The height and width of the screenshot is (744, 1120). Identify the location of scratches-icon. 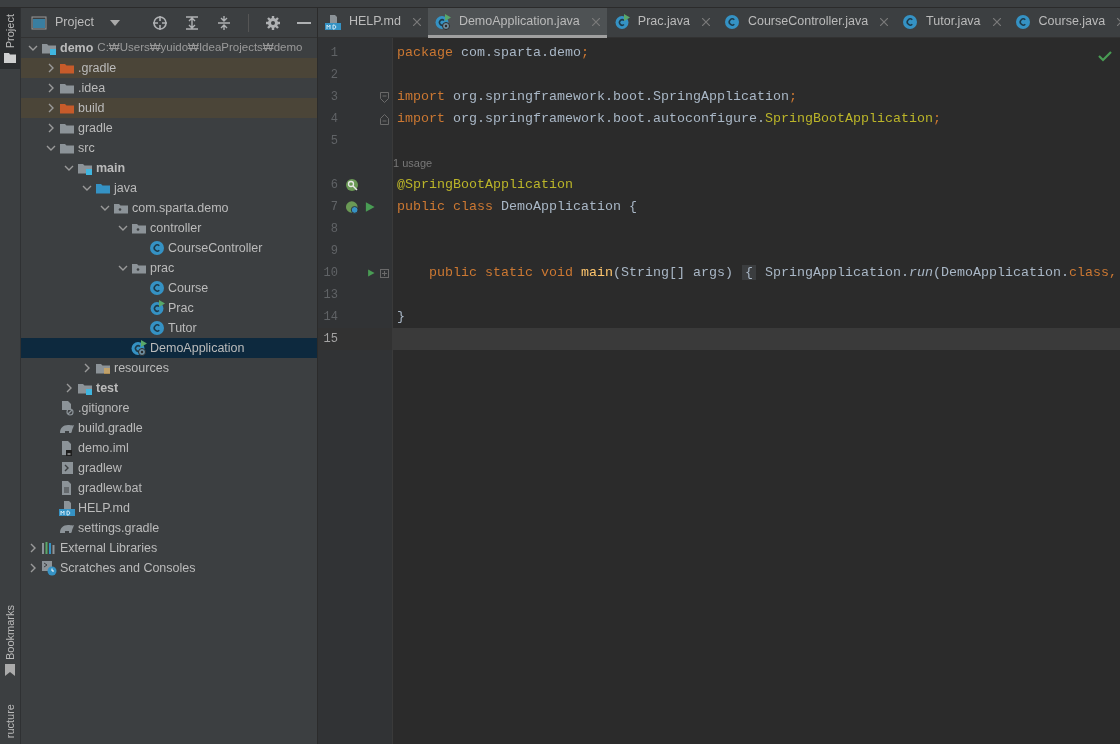
(49, 568).